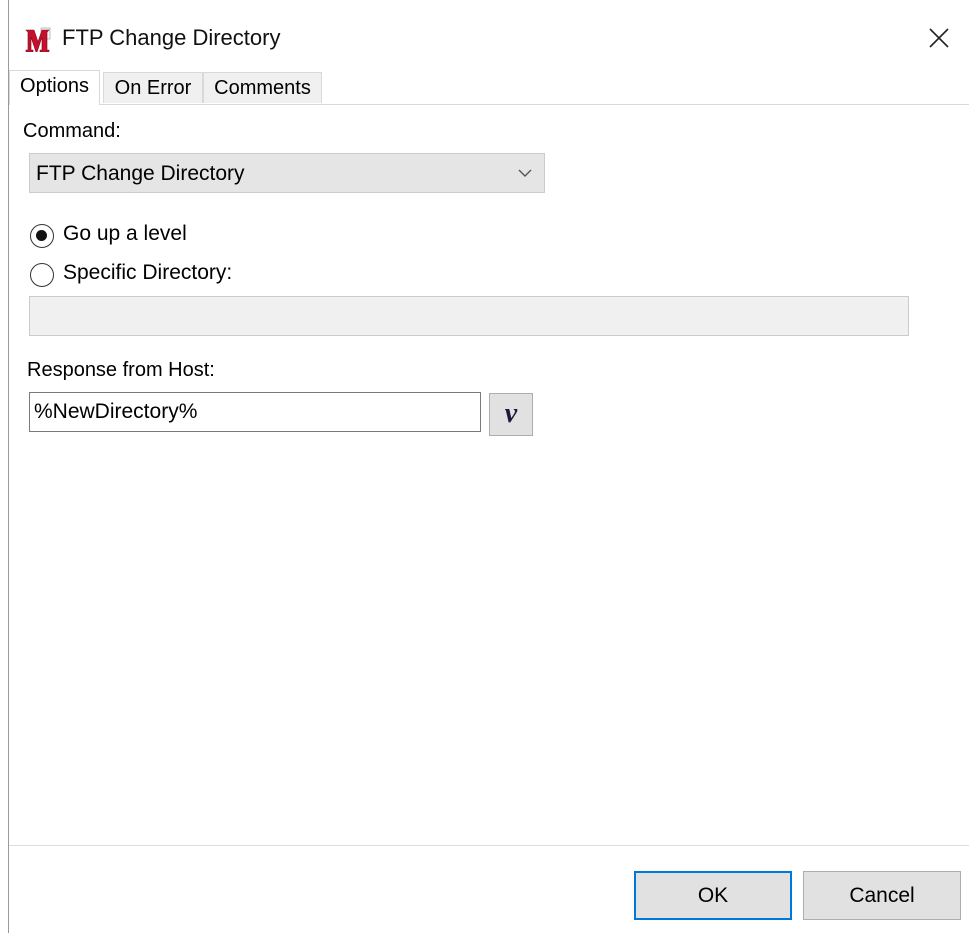  Describe the element at coordinates (148, 272) in the screenshot. I see `radio-specific-label: Specific Directory:` at that location.